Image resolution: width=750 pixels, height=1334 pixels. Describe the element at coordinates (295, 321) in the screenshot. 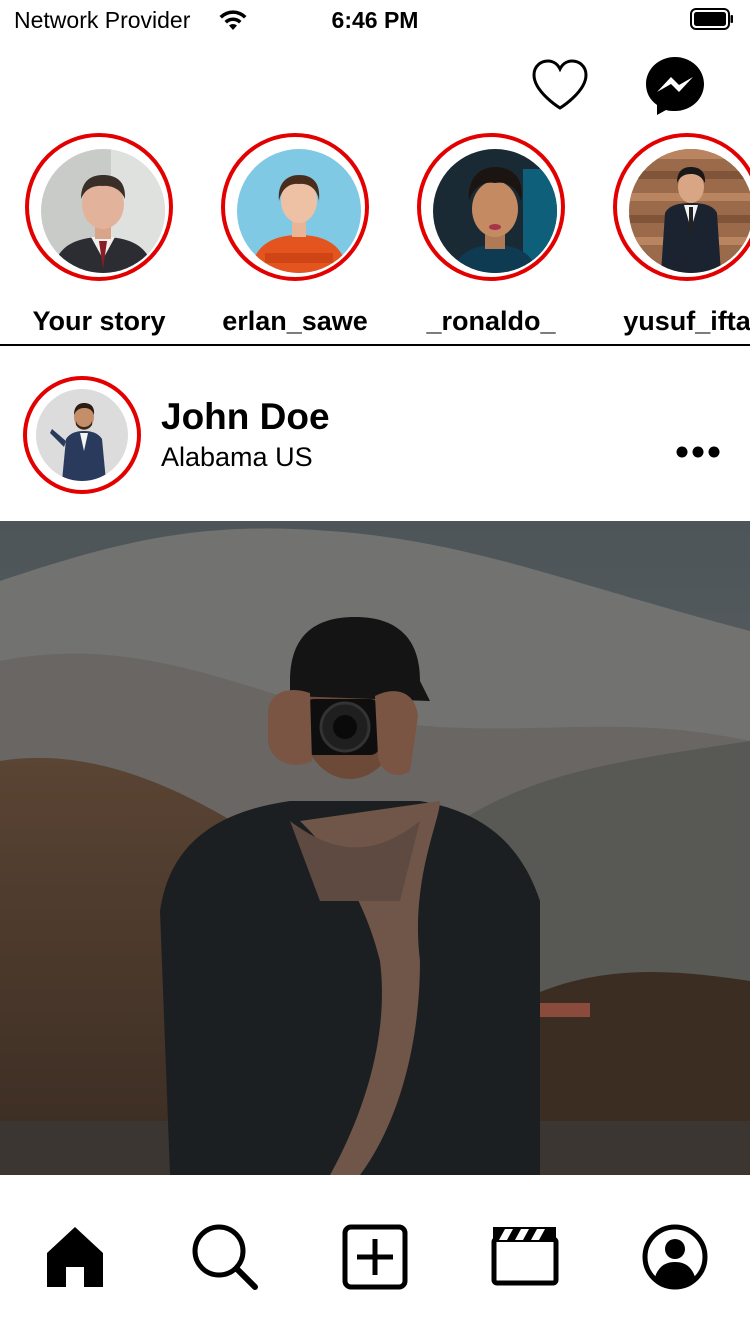

I see `story-username: erlan_sawe` at that location.